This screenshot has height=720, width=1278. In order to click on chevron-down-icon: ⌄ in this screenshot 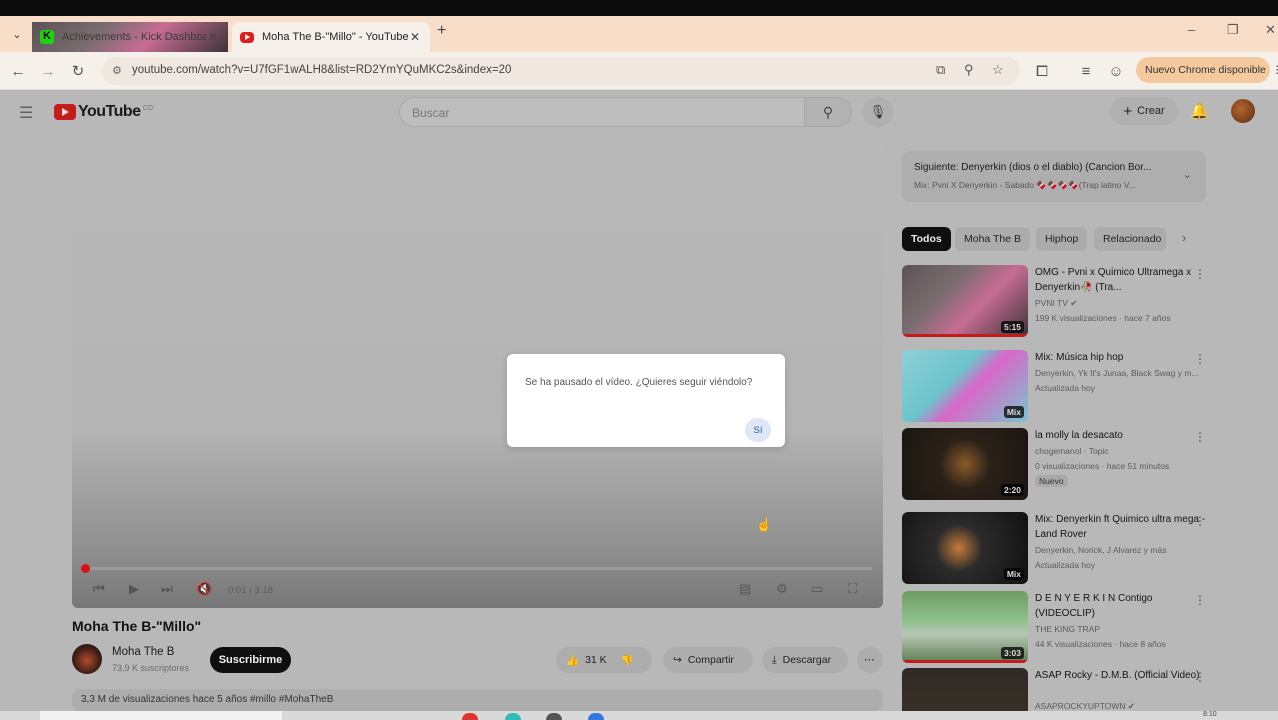, I will do `click(1187, 174)`.